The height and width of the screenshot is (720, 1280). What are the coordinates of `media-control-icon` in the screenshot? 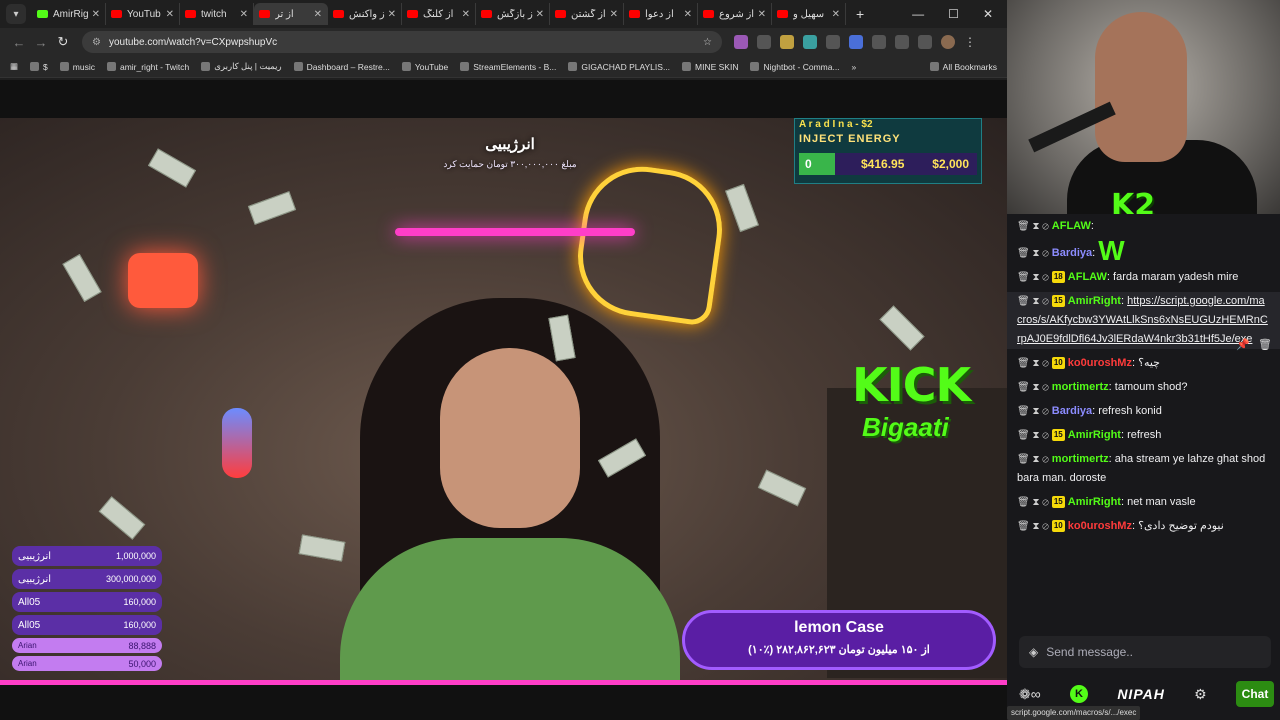 It's located at (925, 42).